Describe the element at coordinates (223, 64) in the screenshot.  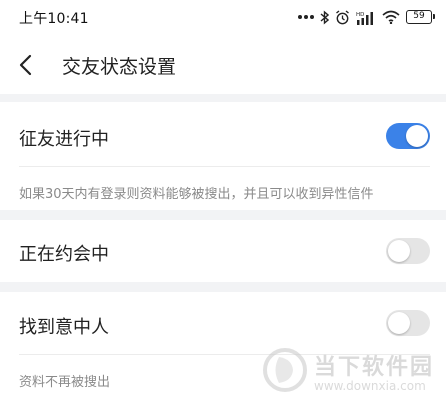
I see `nav-bar: 交友状态设置` at that location.